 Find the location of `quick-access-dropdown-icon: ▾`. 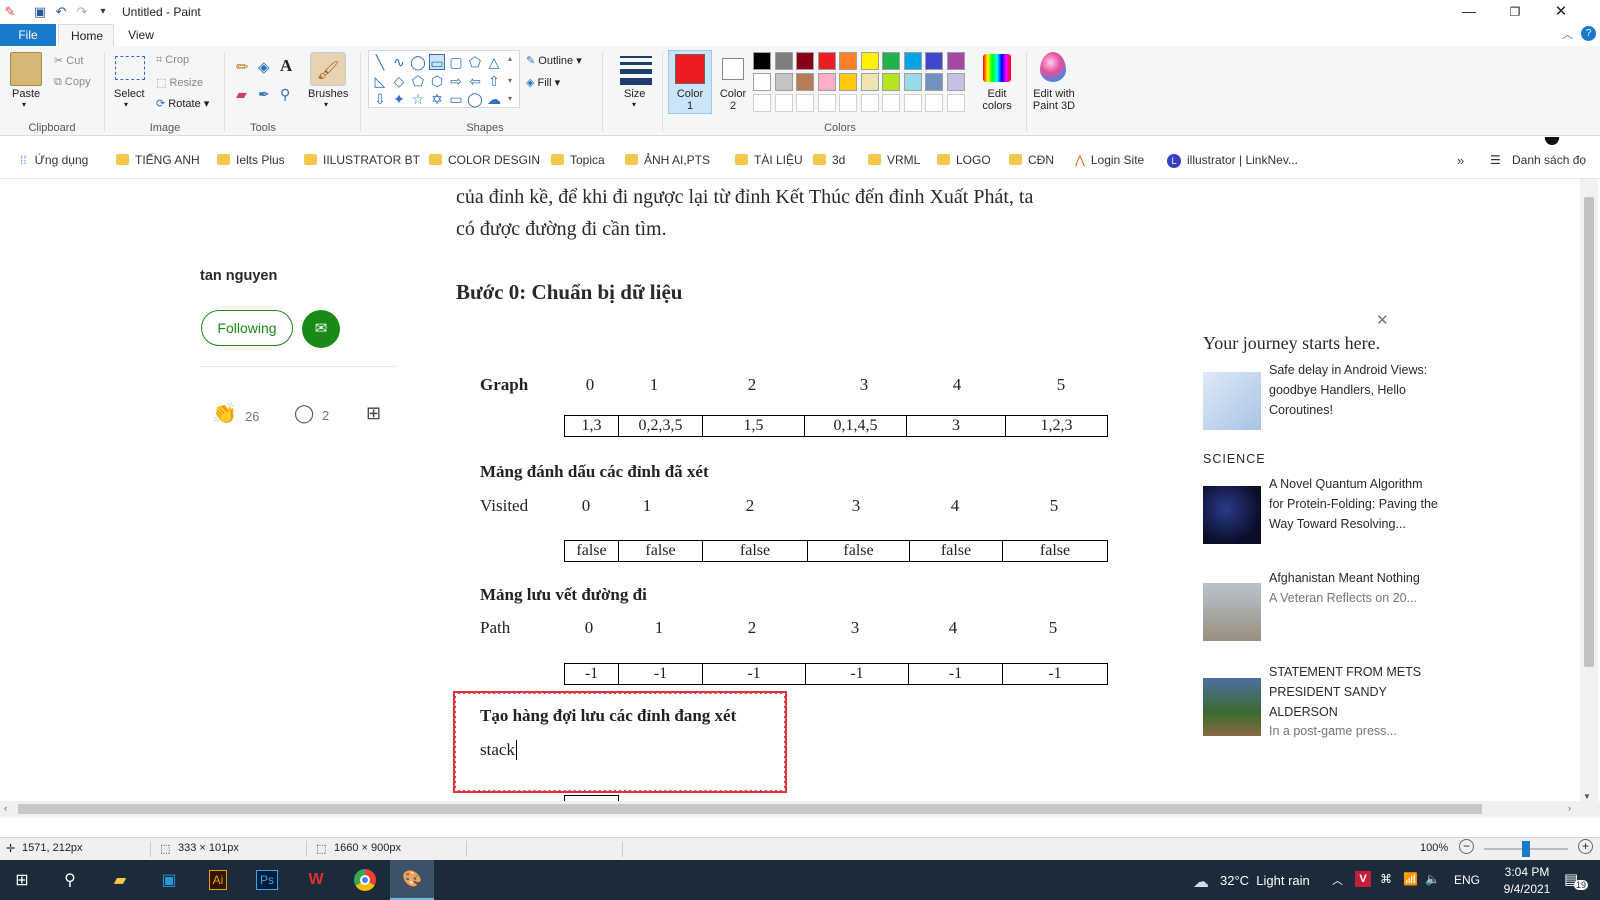

quick-access-dropdown-icon: ▾ is located at coordinates (103, 12).